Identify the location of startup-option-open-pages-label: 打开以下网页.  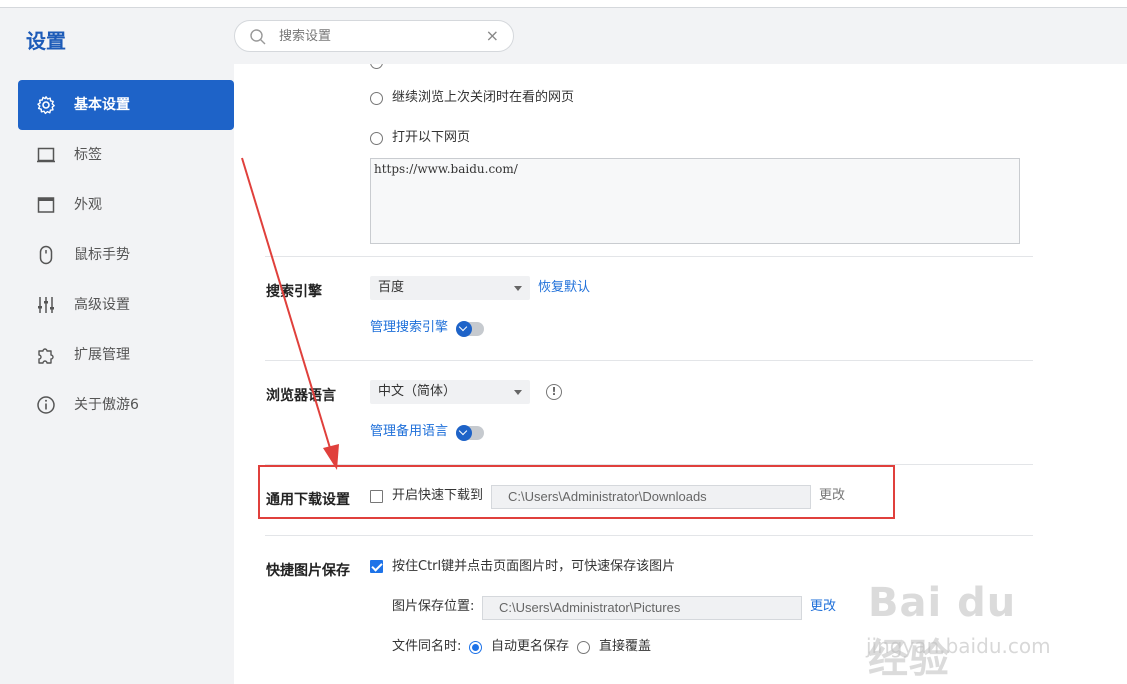
(431, 137).